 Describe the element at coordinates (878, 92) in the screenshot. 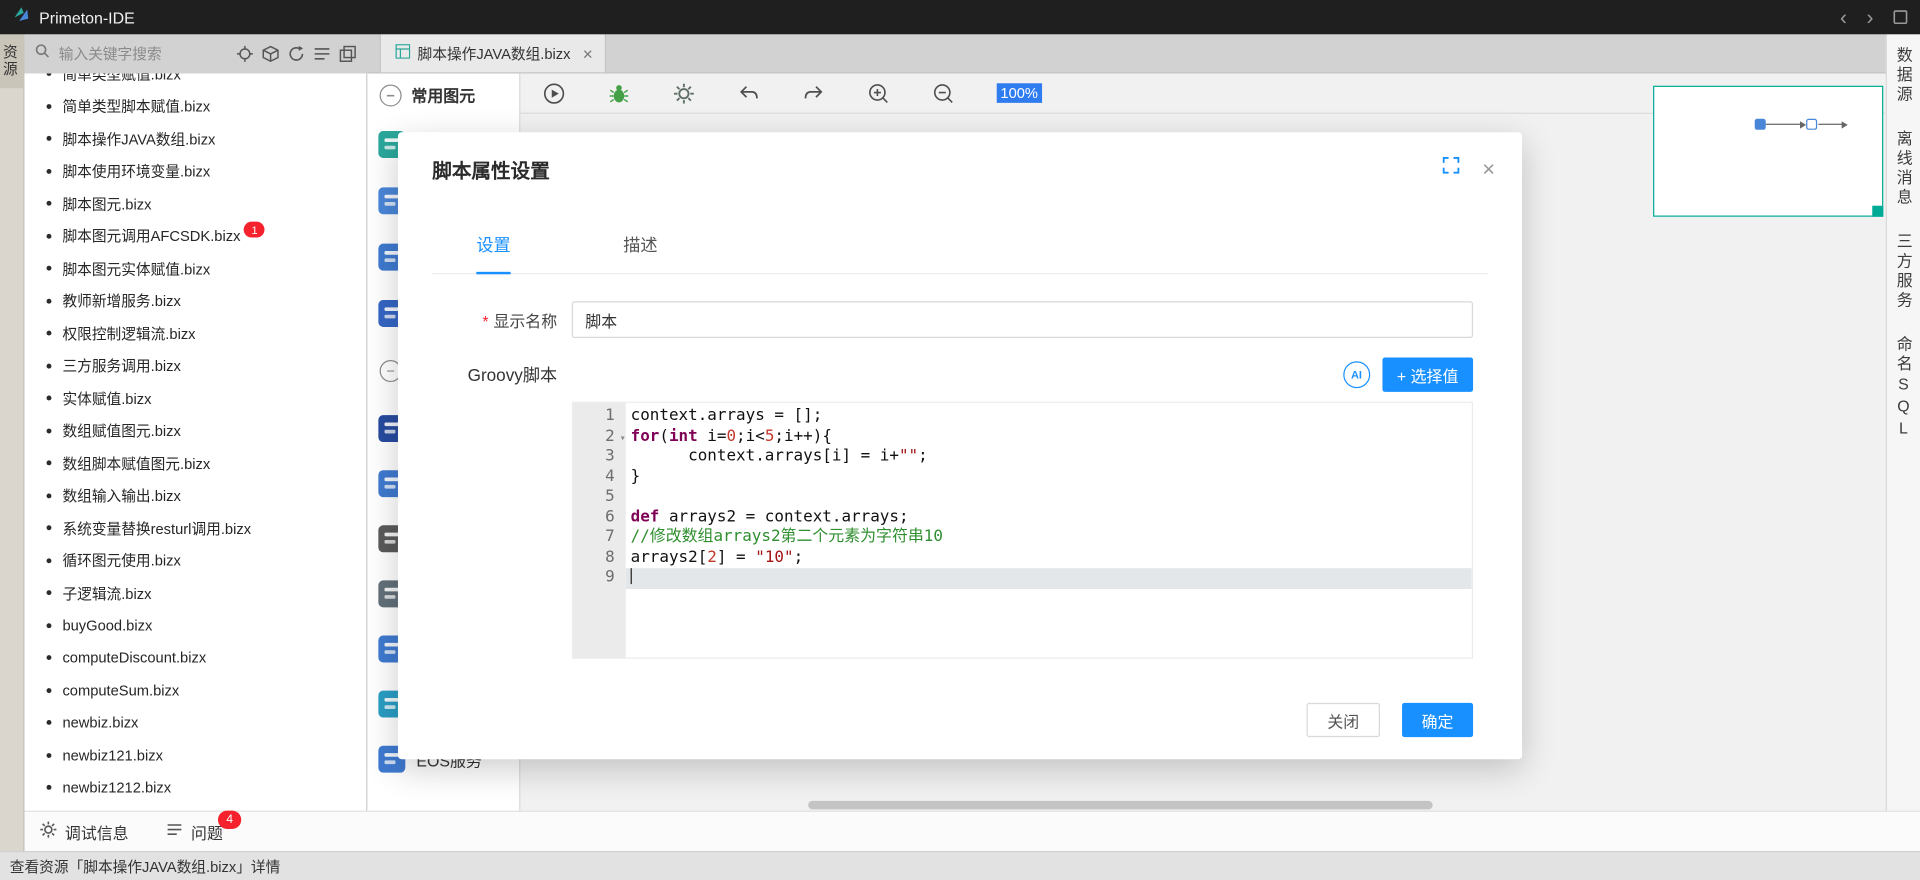

I see `zoom-in-icon` at that location.